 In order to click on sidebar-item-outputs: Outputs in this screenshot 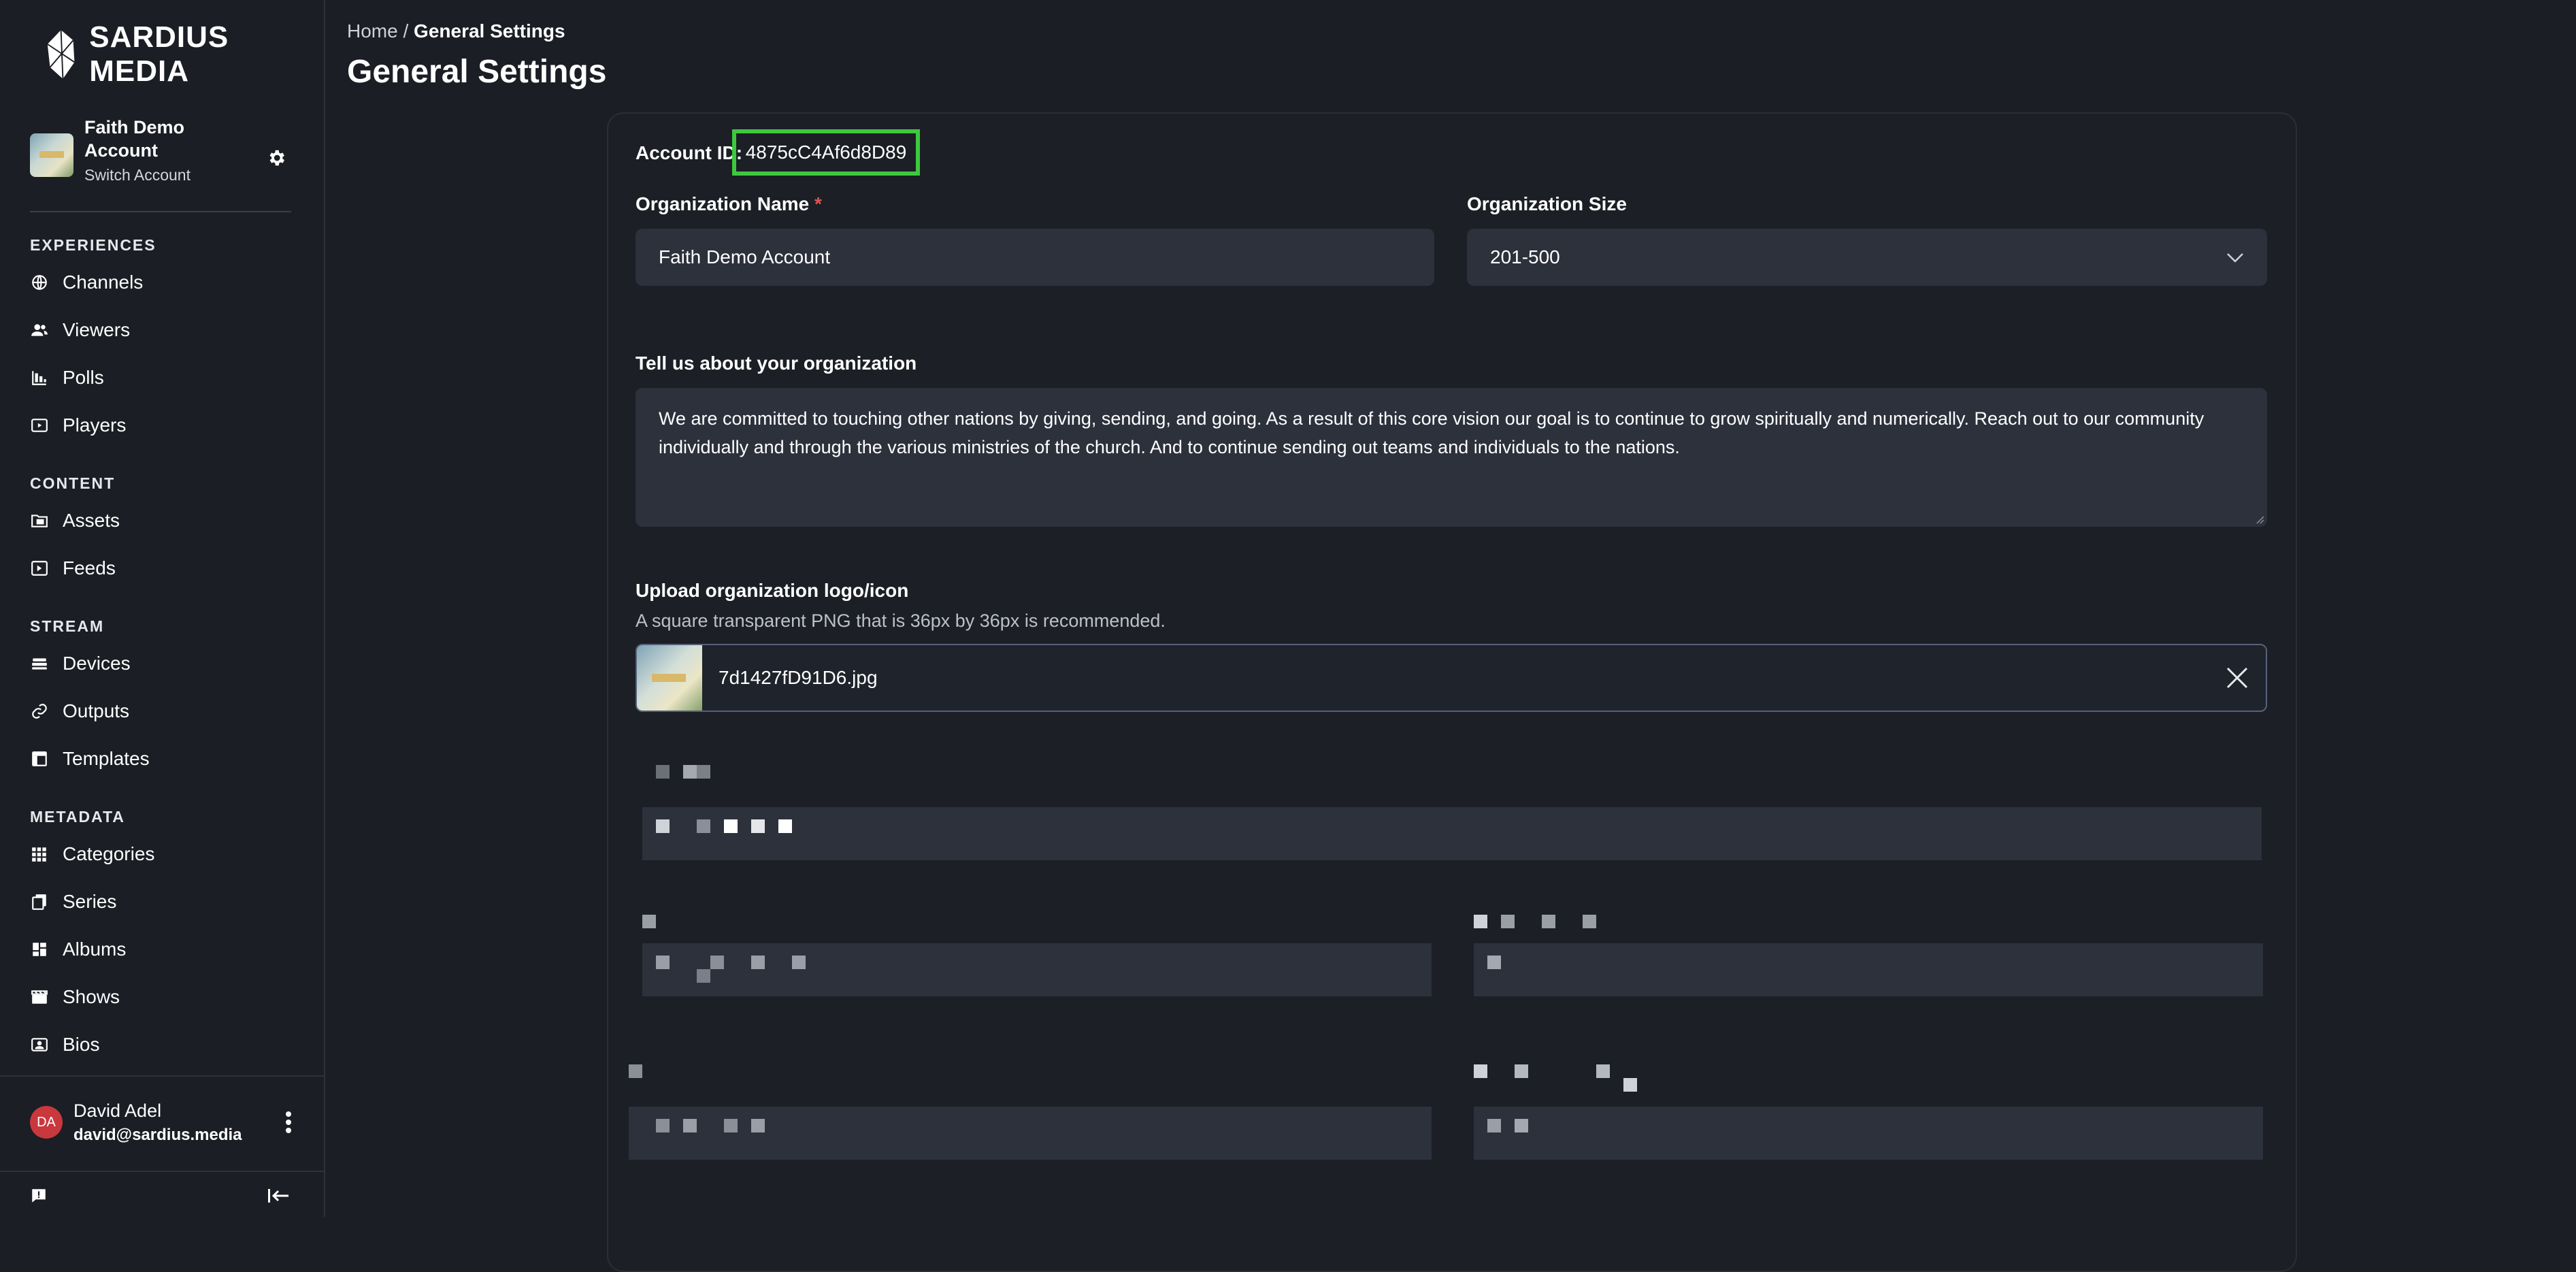, I will do `click(166, 711)`.